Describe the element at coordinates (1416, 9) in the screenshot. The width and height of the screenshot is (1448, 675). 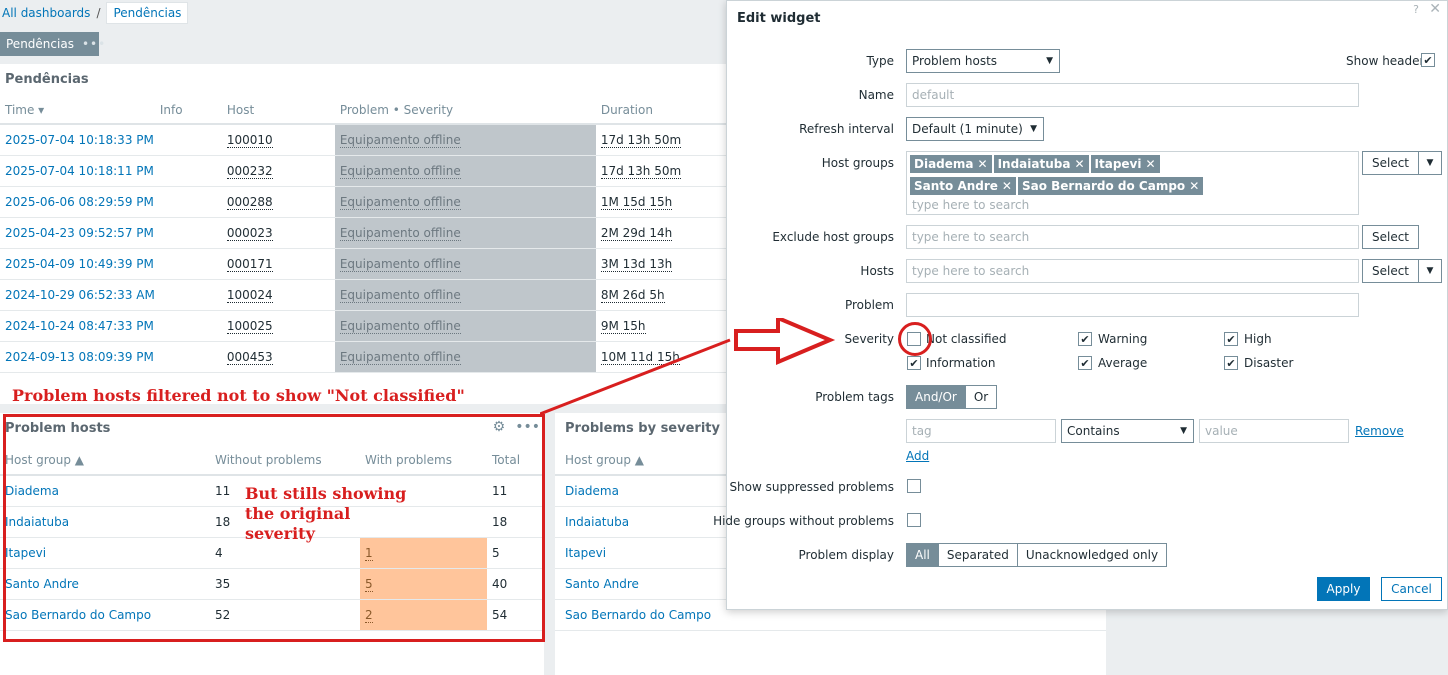
I see `help-icon: ?` at that location.